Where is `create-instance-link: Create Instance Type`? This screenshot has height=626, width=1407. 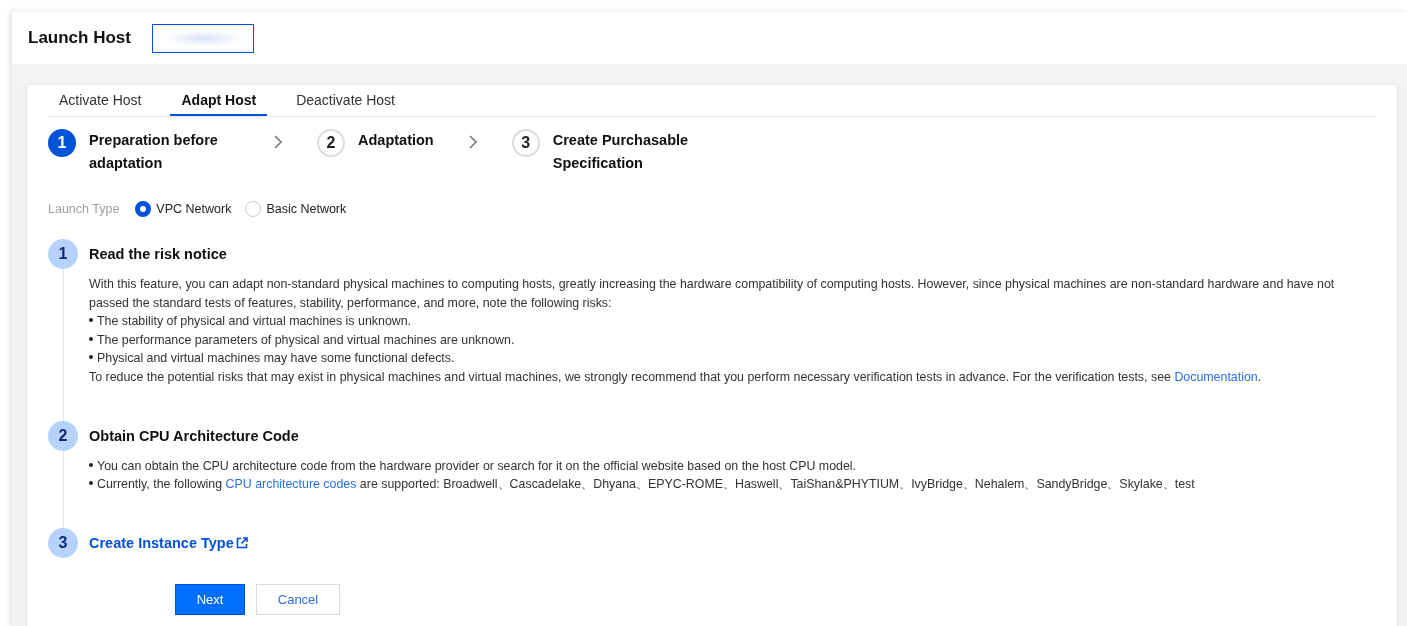 create-instance-link: Create Instance Type is located at coordinates (161, 542).